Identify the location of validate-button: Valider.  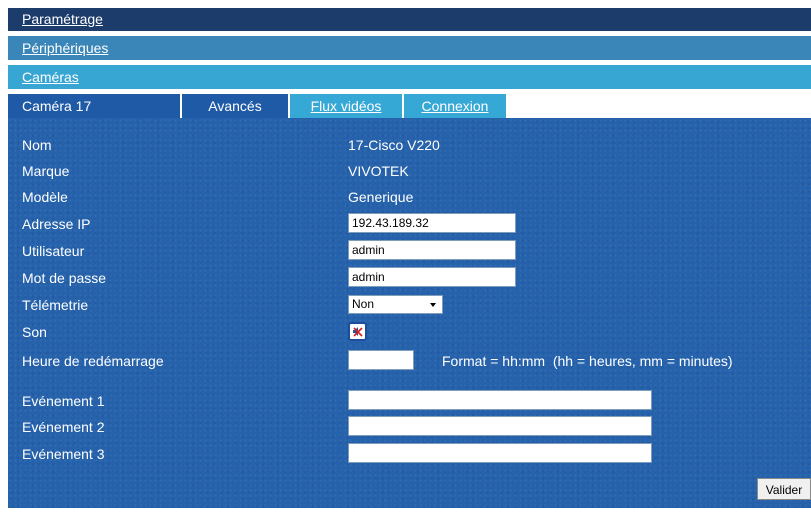
(784, 489).